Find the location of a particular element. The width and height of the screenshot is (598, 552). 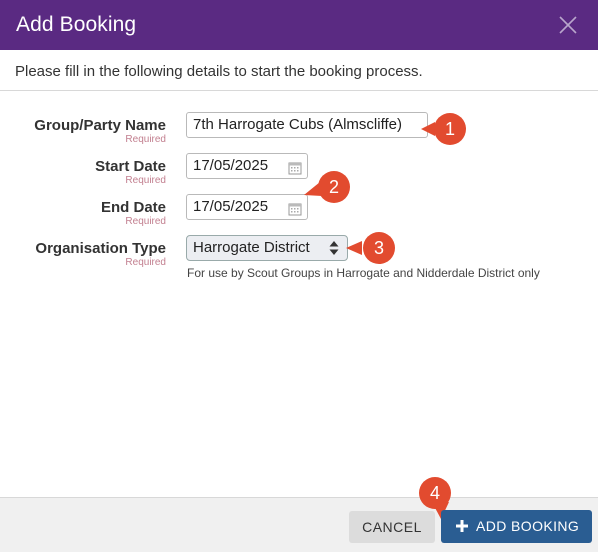

end-date-input: 17/05/2025 is located at coordinates (247, 207).